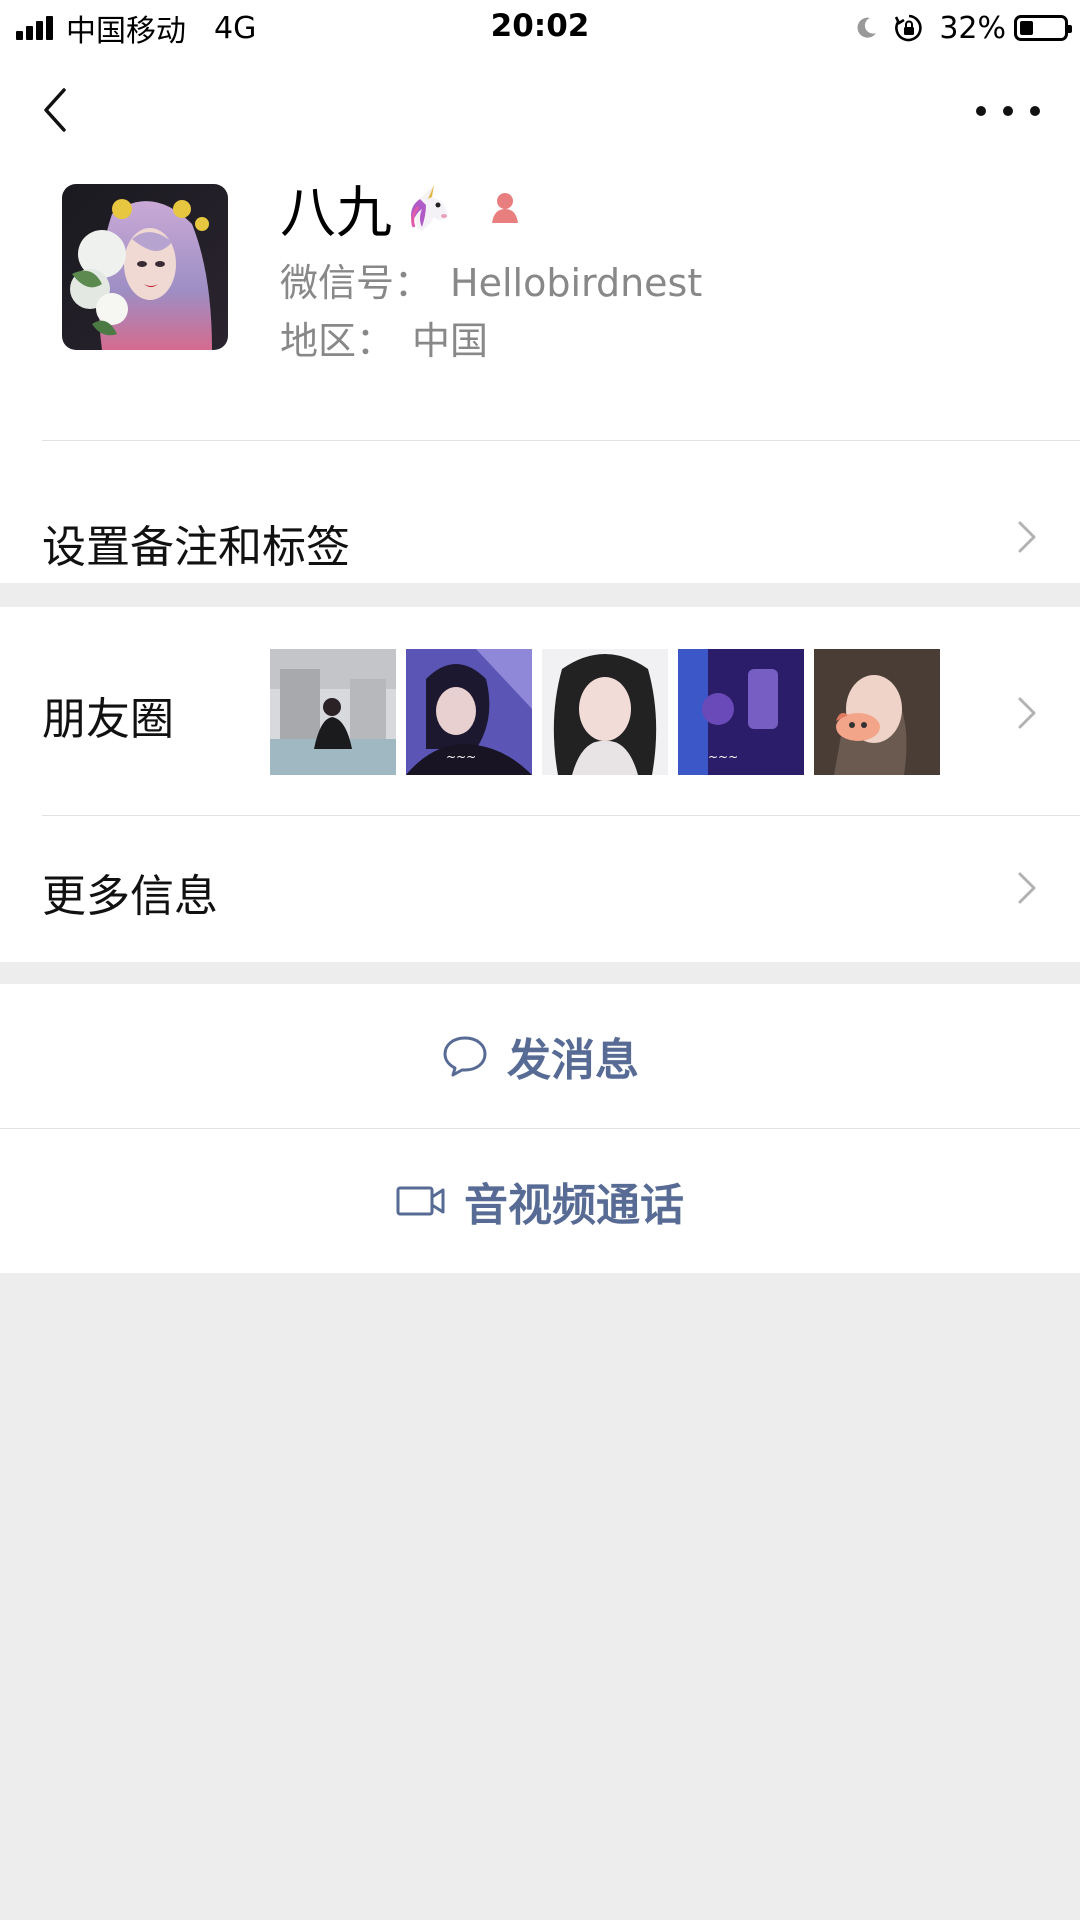 This screenshot has height=1920, width=1080. Describe the element at coordinates (356, 283) in the screenshot. I see `wechat-id-label: 微信号：` at that location.